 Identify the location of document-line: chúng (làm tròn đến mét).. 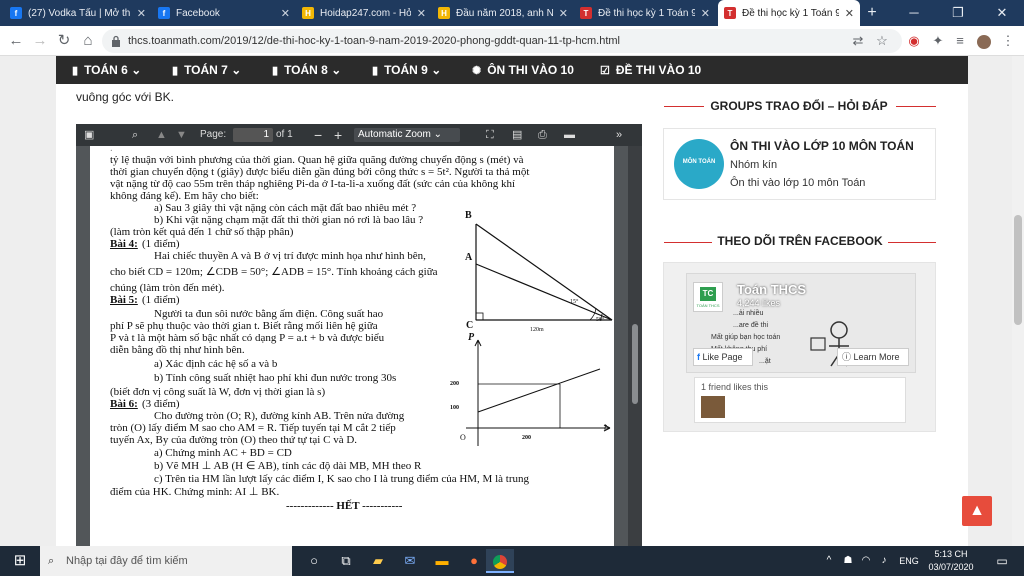
(167, 288).